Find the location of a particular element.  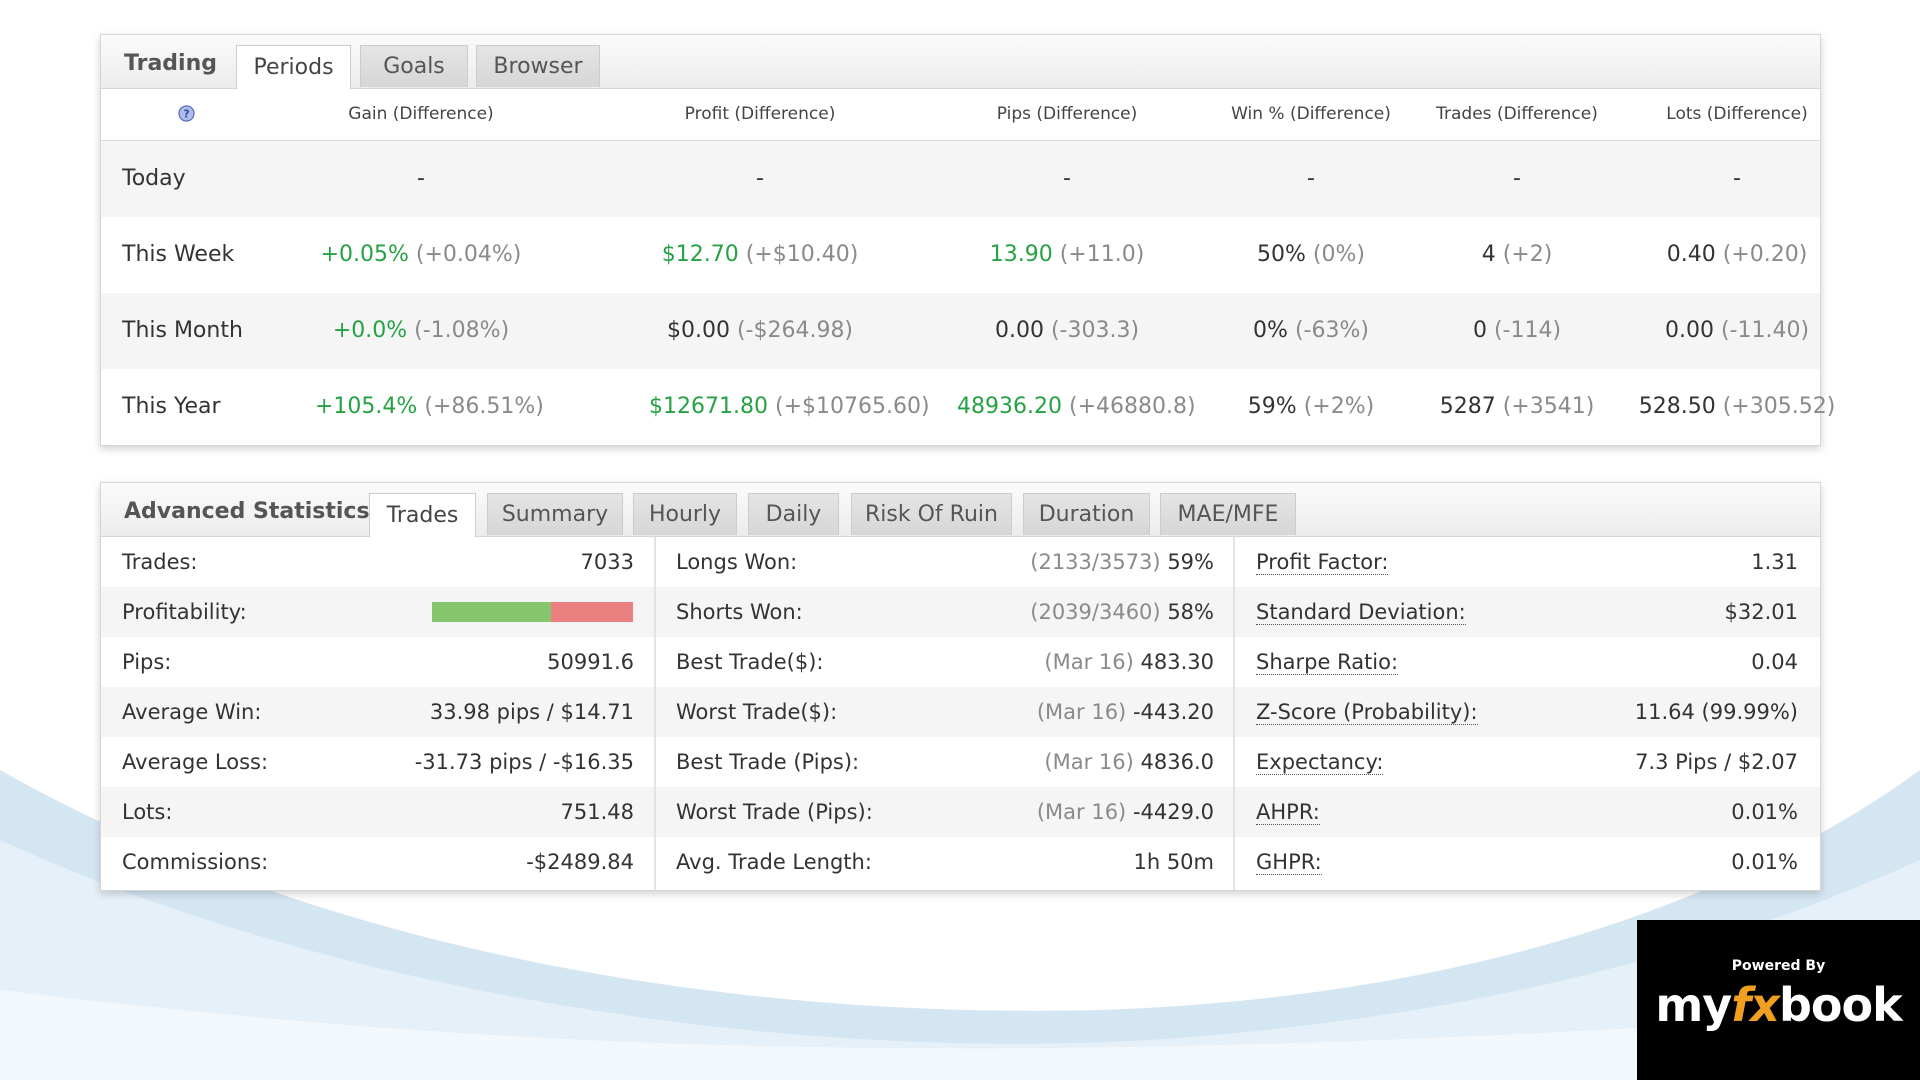

cell-difference: (+0.20) is located at coordinates (1765, 254).